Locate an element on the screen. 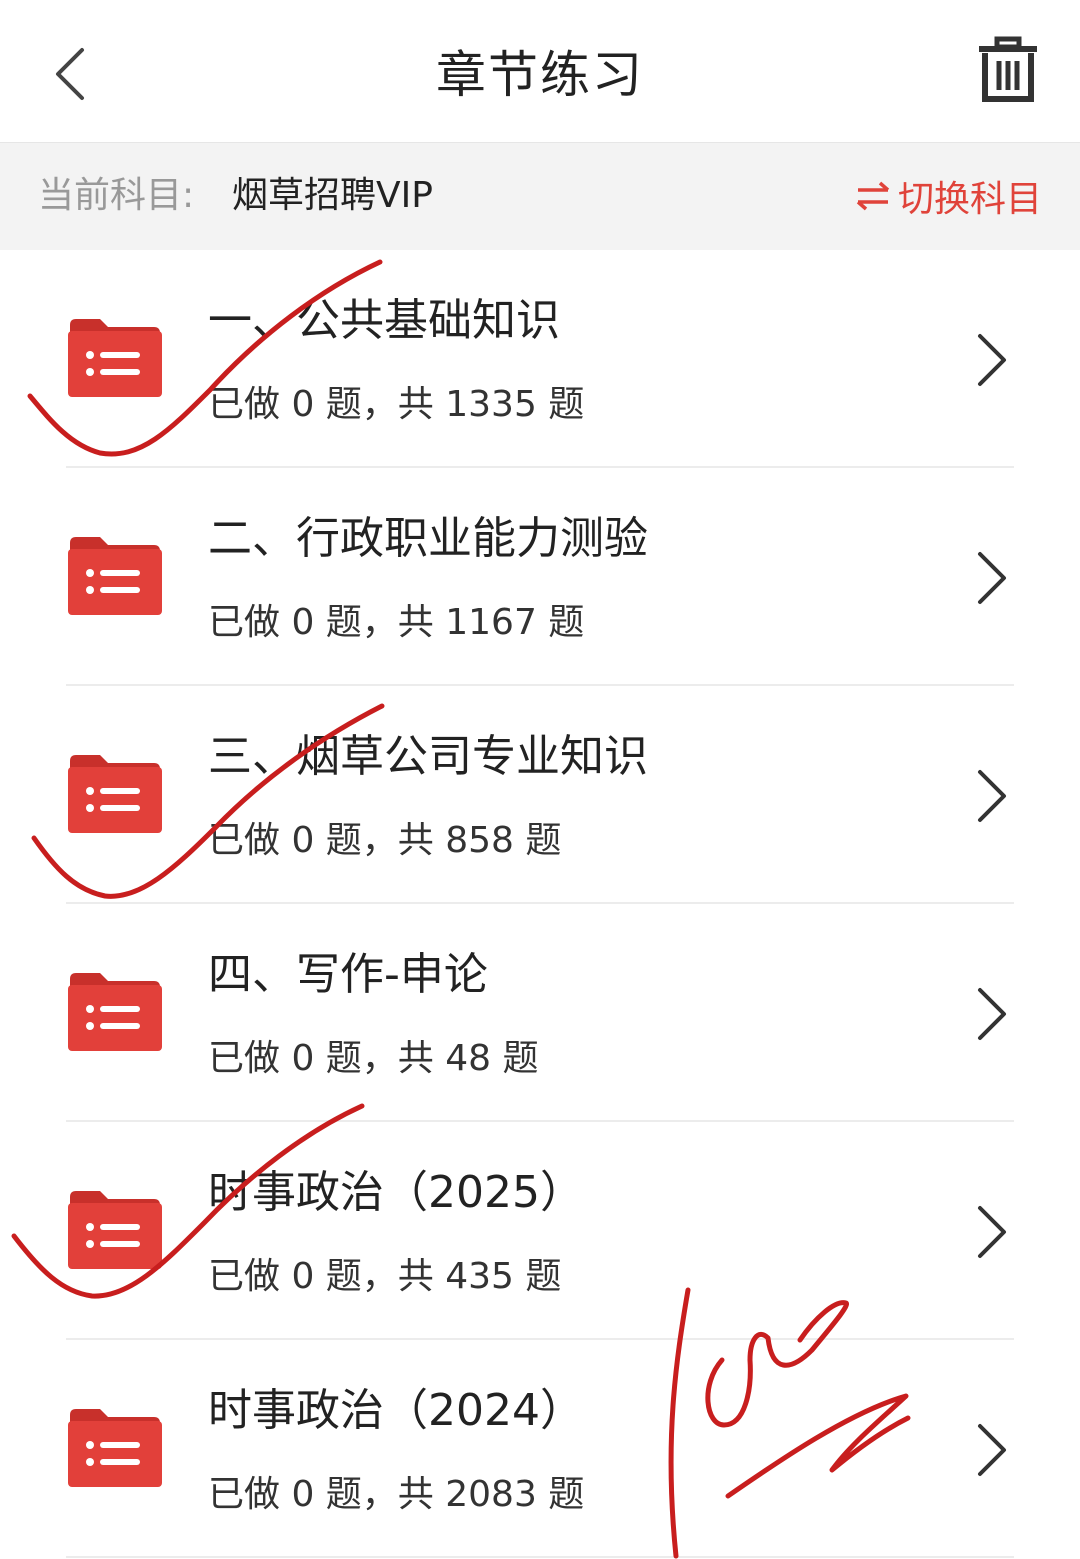  divider is located at coordinates (540, 1557).